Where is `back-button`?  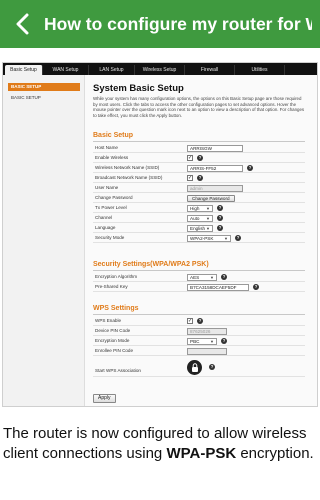
back-button is located at coordinates (22, 24).